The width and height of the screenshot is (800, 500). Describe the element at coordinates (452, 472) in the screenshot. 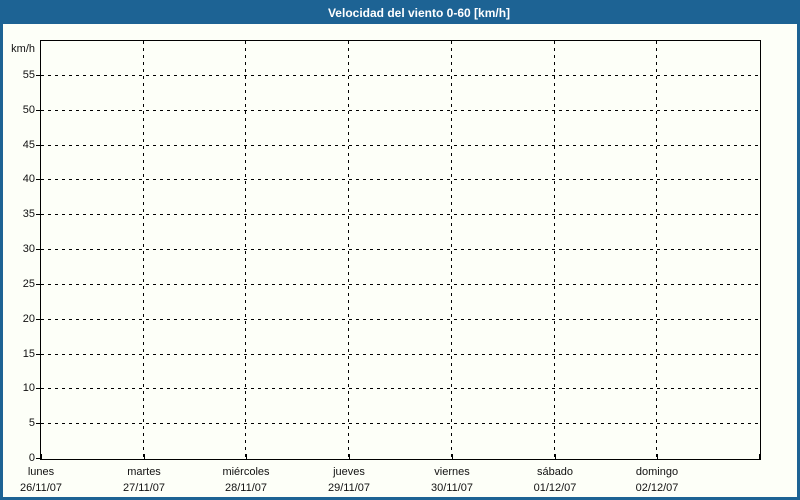

I see `x-day-label: viernes` at that location.